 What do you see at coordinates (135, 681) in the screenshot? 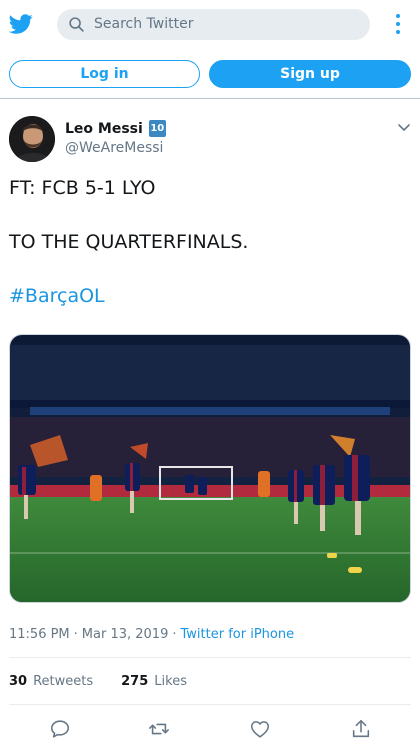
I see `likes-count: 275` at bounding box center [135, 681].